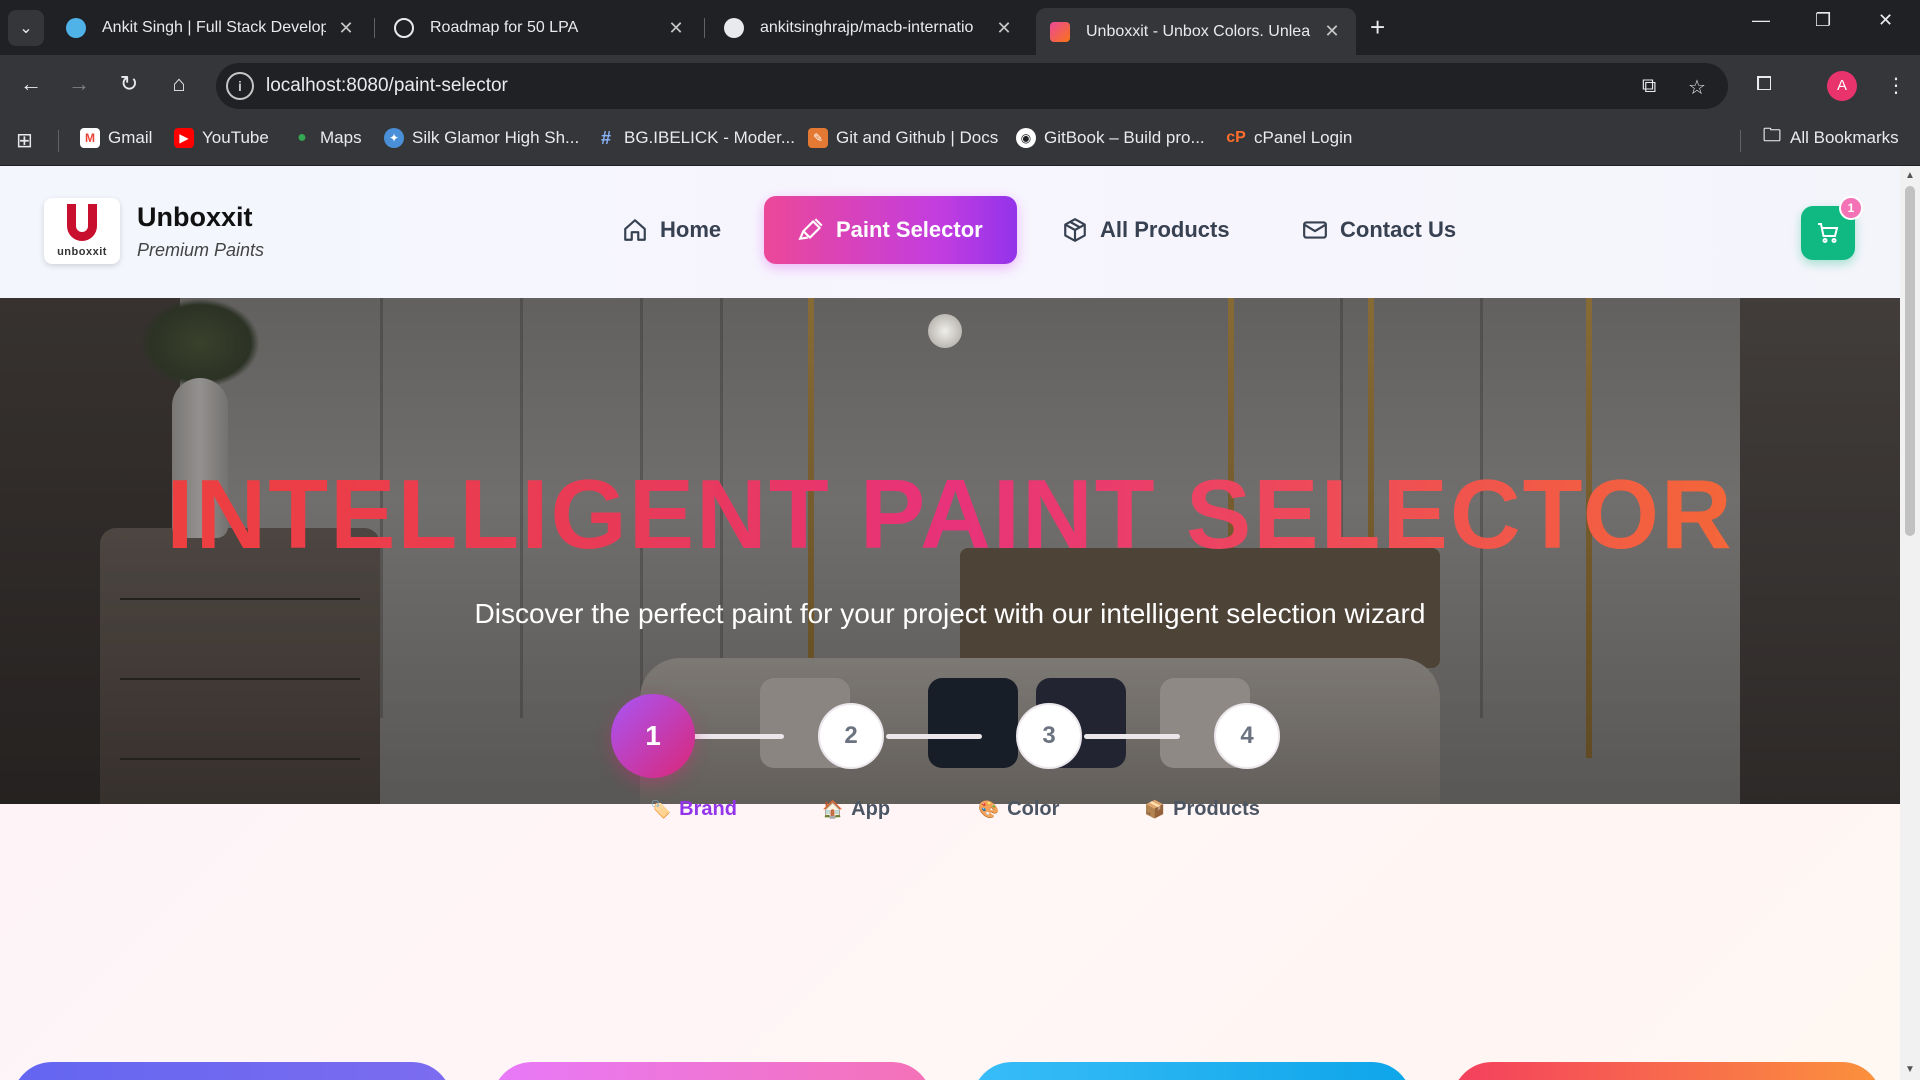 Image resolution: width=1920 pixels, height=1080 pixels. Describe the element at coordinates (1247, 736) in the screenshot. I see `step-4-circle: 4` at that location.